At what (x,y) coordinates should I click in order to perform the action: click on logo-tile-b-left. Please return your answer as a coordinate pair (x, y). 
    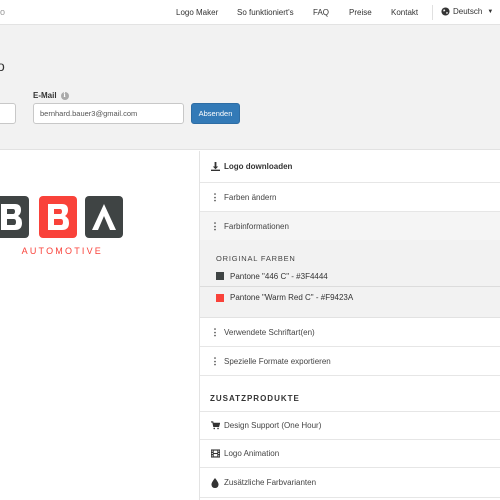
    Looking at the image, I should click on (14, 217).